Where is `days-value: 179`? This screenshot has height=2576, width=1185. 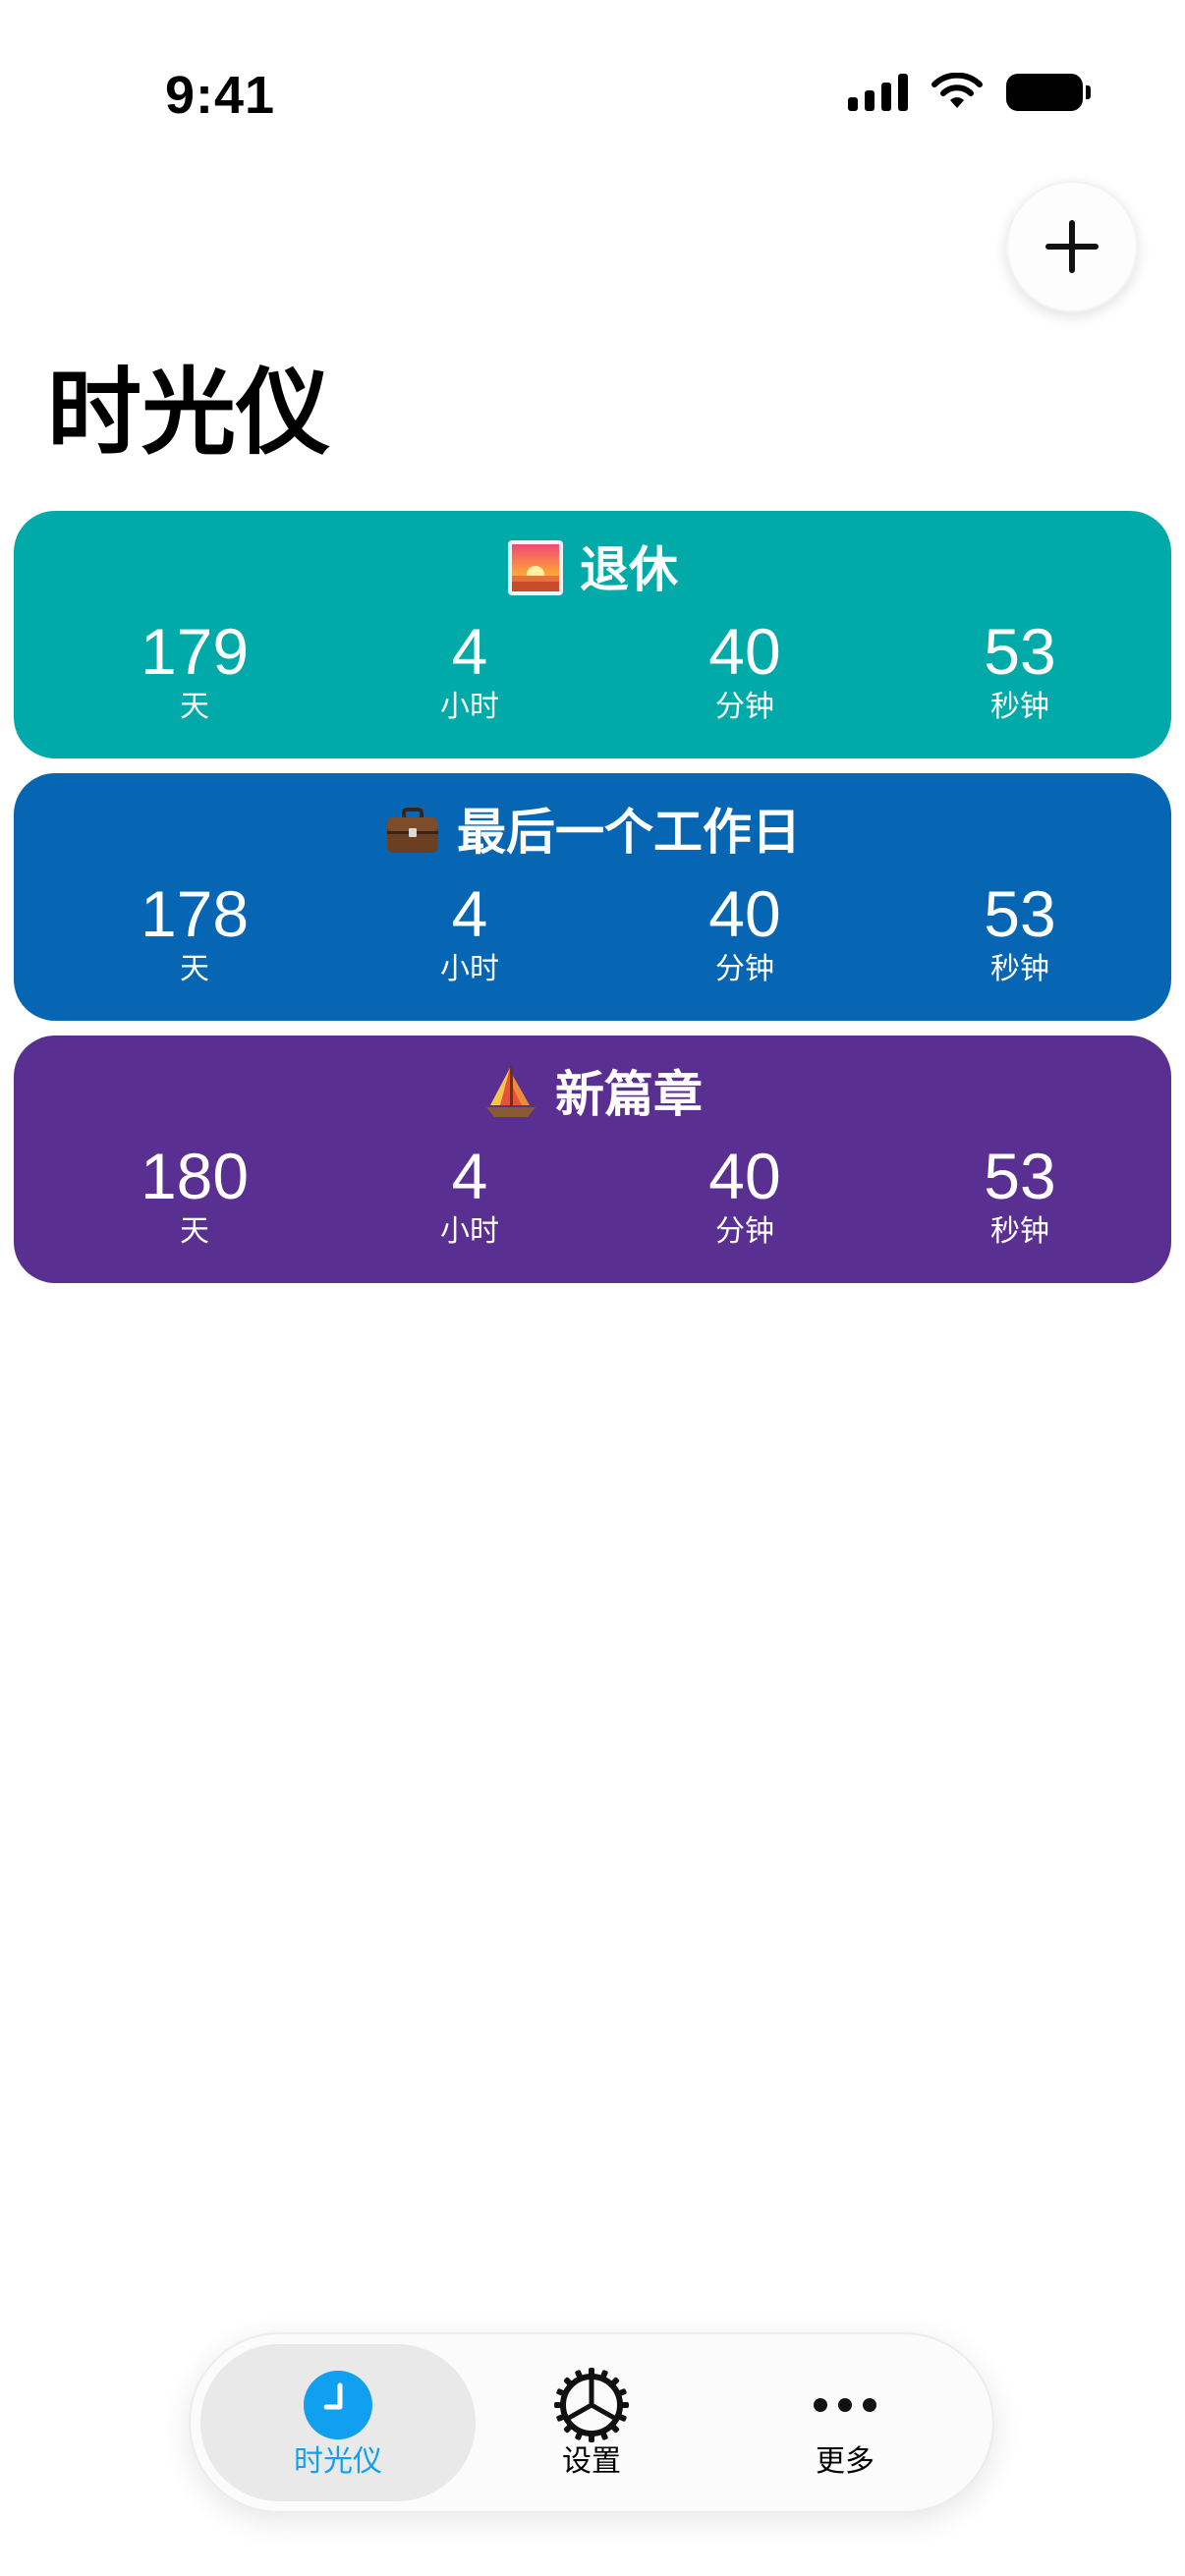
days-value: 179 is located at coordinates (195, 651).